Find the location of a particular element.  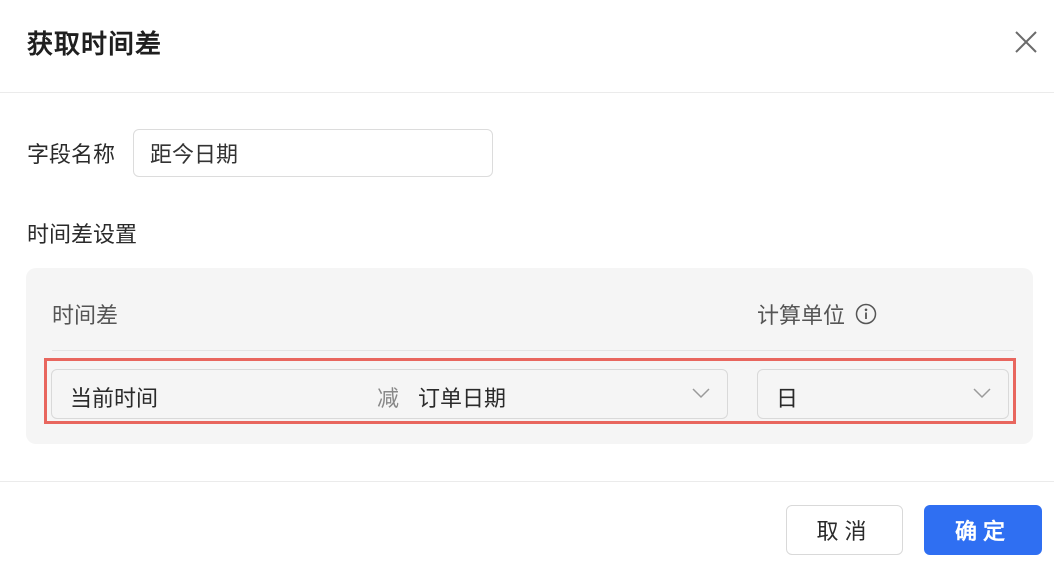

diff-end-value: 订单日期 is located at coordinates (462, 399).